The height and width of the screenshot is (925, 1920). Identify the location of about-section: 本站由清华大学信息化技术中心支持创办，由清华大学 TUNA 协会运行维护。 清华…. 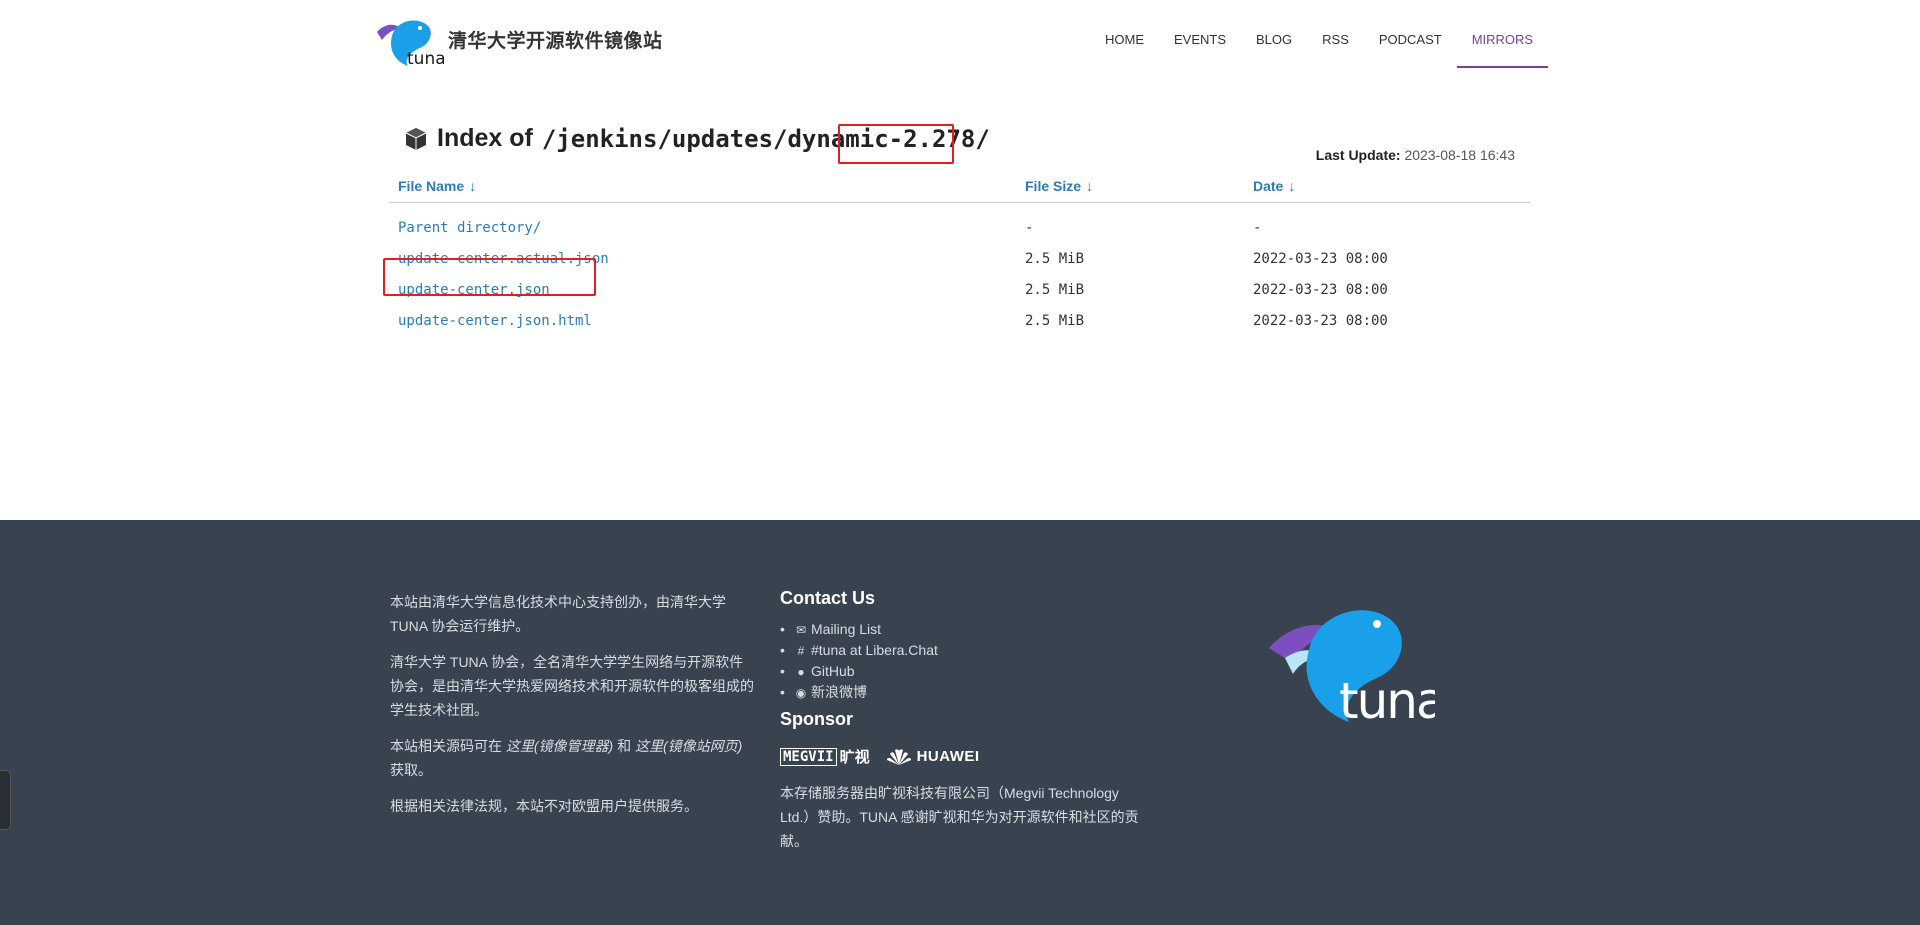
(572, 710).